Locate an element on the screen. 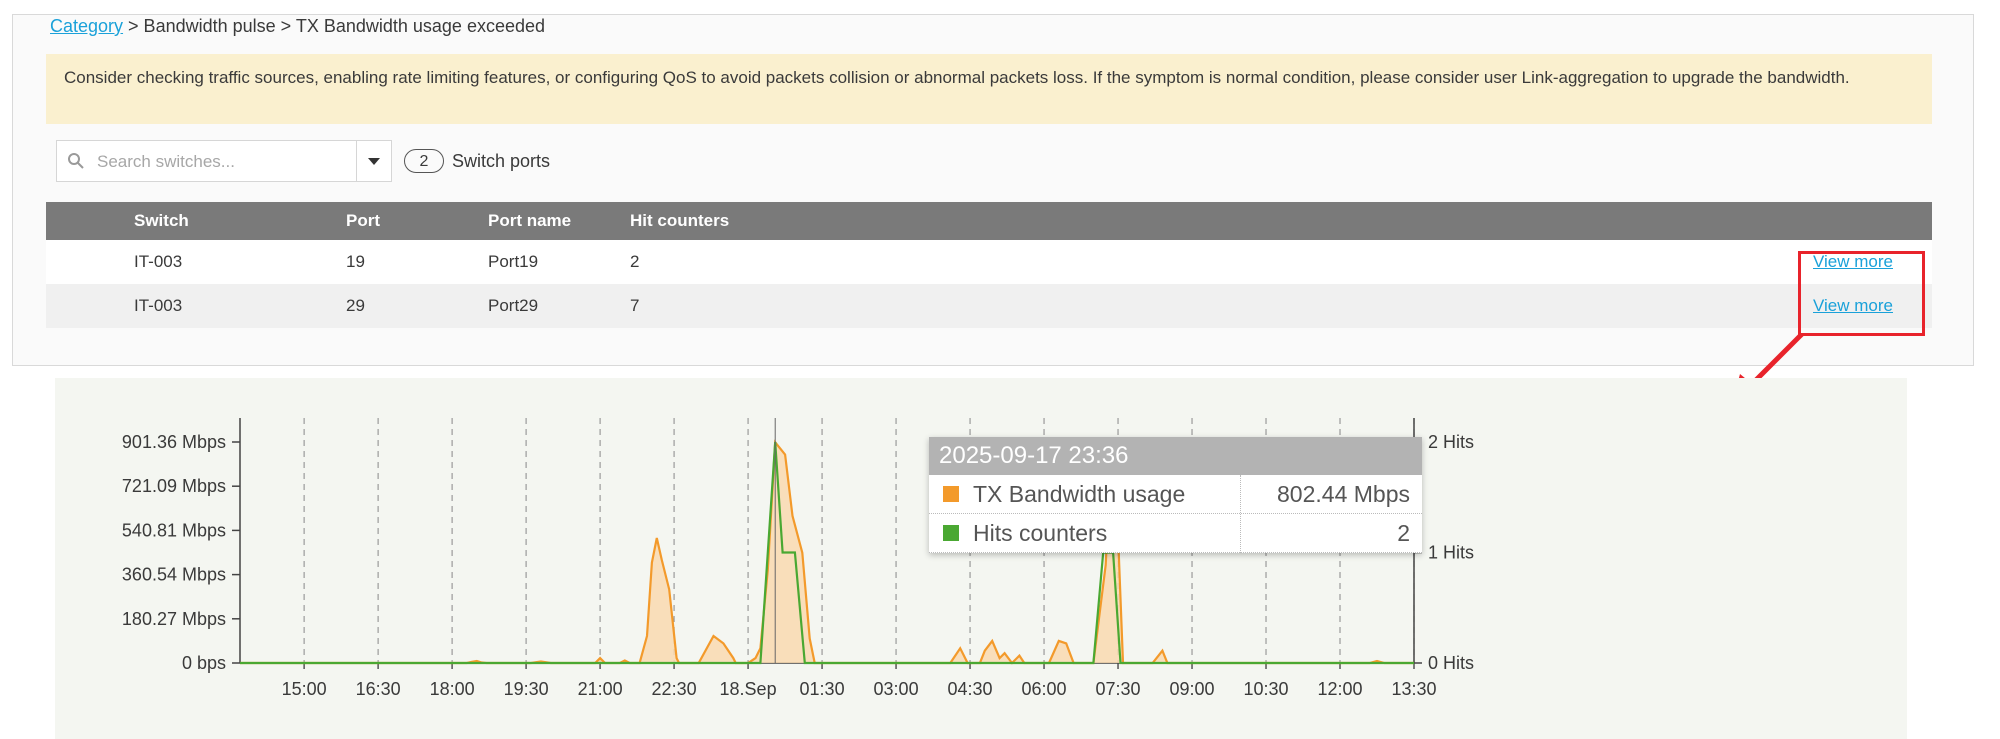 This screenshot has width=2000, height=739. tooltip-value: 802.44 Mbps is located at coordinates (1343, 494).